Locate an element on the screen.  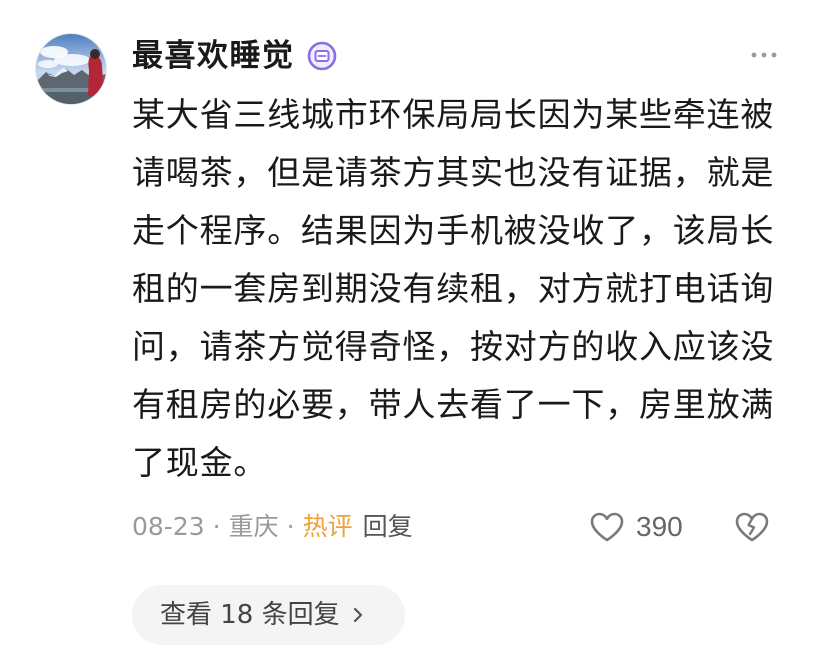
comment-meta: 08-23 · 重庆 · 热评 回复 is located at coordinates (272, 527).